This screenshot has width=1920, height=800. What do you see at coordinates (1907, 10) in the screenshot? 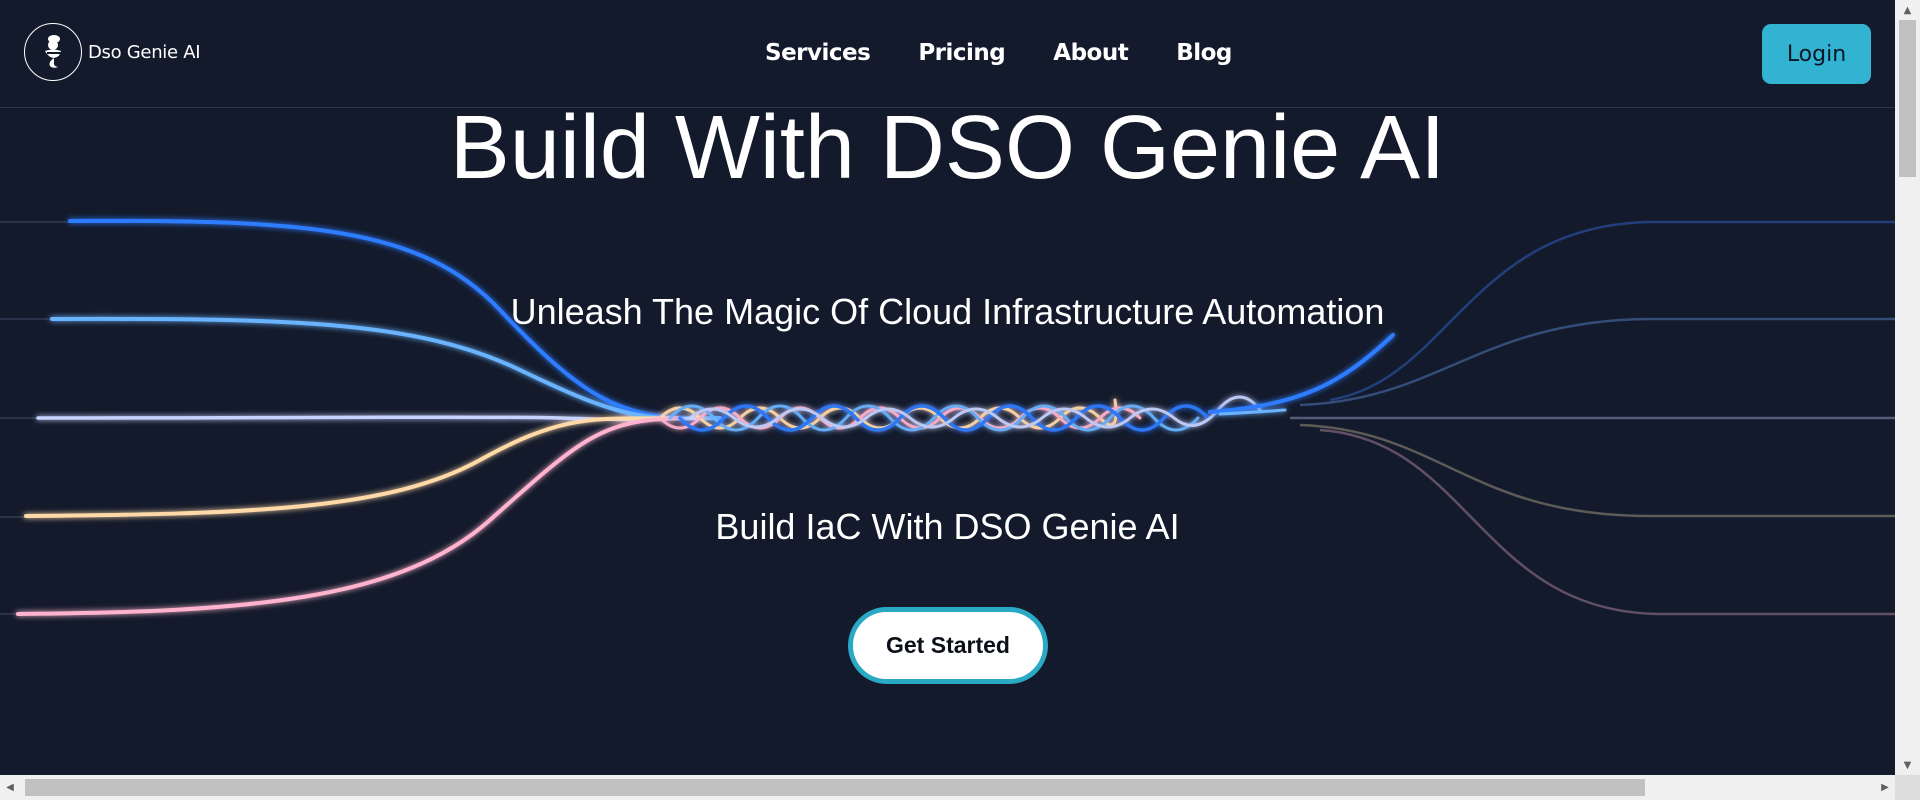
I see `scroll-up-arrow-icon: ▲` at bounding box center [1907, 10].